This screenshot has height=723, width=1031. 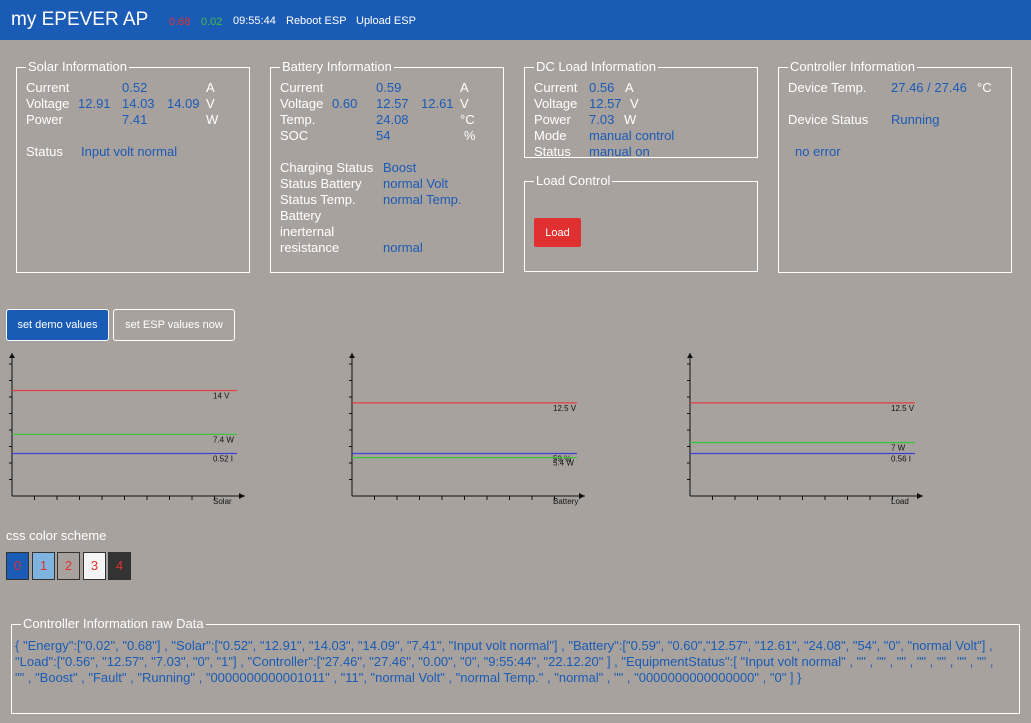 What do you see at coordinates (310, 247) in the screenshot?
I see `battery-resistance-label-3: resistance` at bounding box center [310, 247].